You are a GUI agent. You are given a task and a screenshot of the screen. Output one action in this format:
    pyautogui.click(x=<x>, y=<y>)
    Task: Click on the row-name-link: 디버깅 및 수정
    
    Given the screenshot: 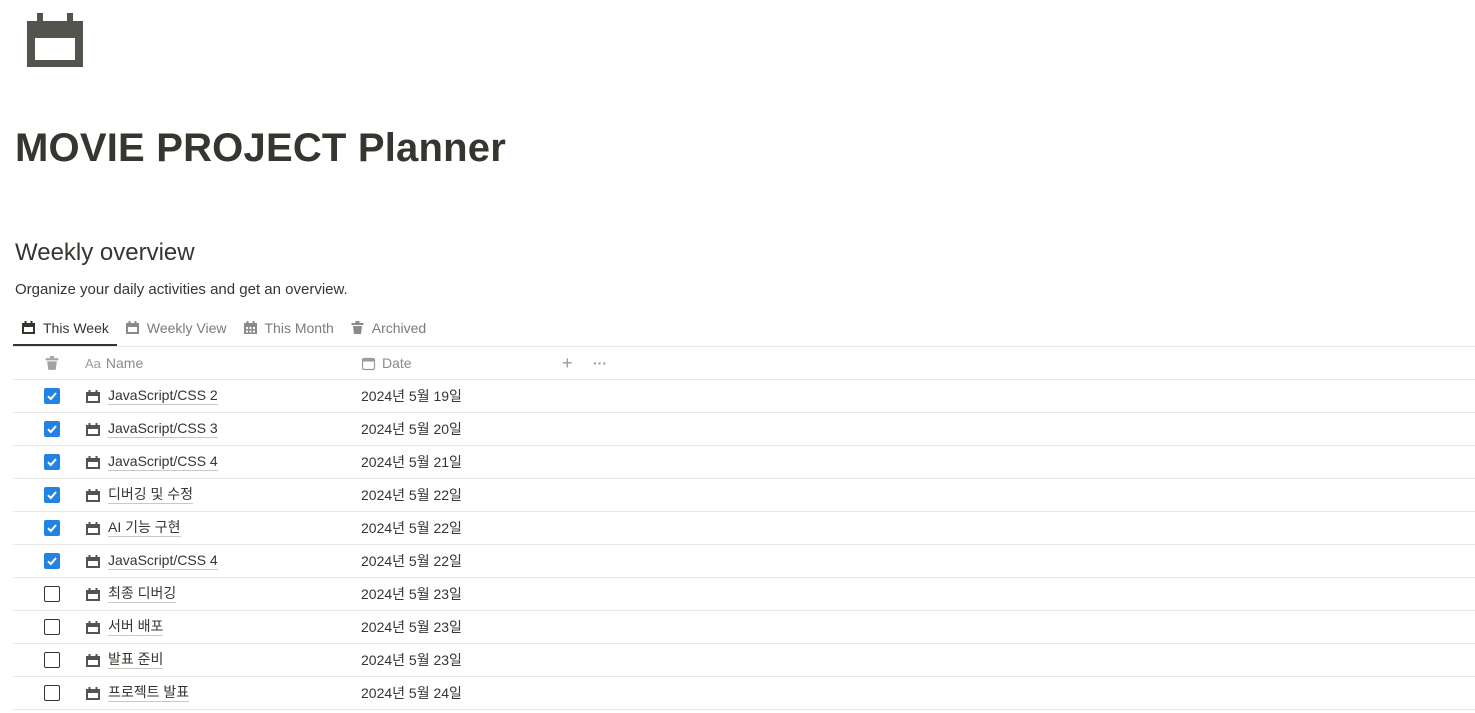 What is the action you would take?
    pyautogui.click(x=151, y=495)
    